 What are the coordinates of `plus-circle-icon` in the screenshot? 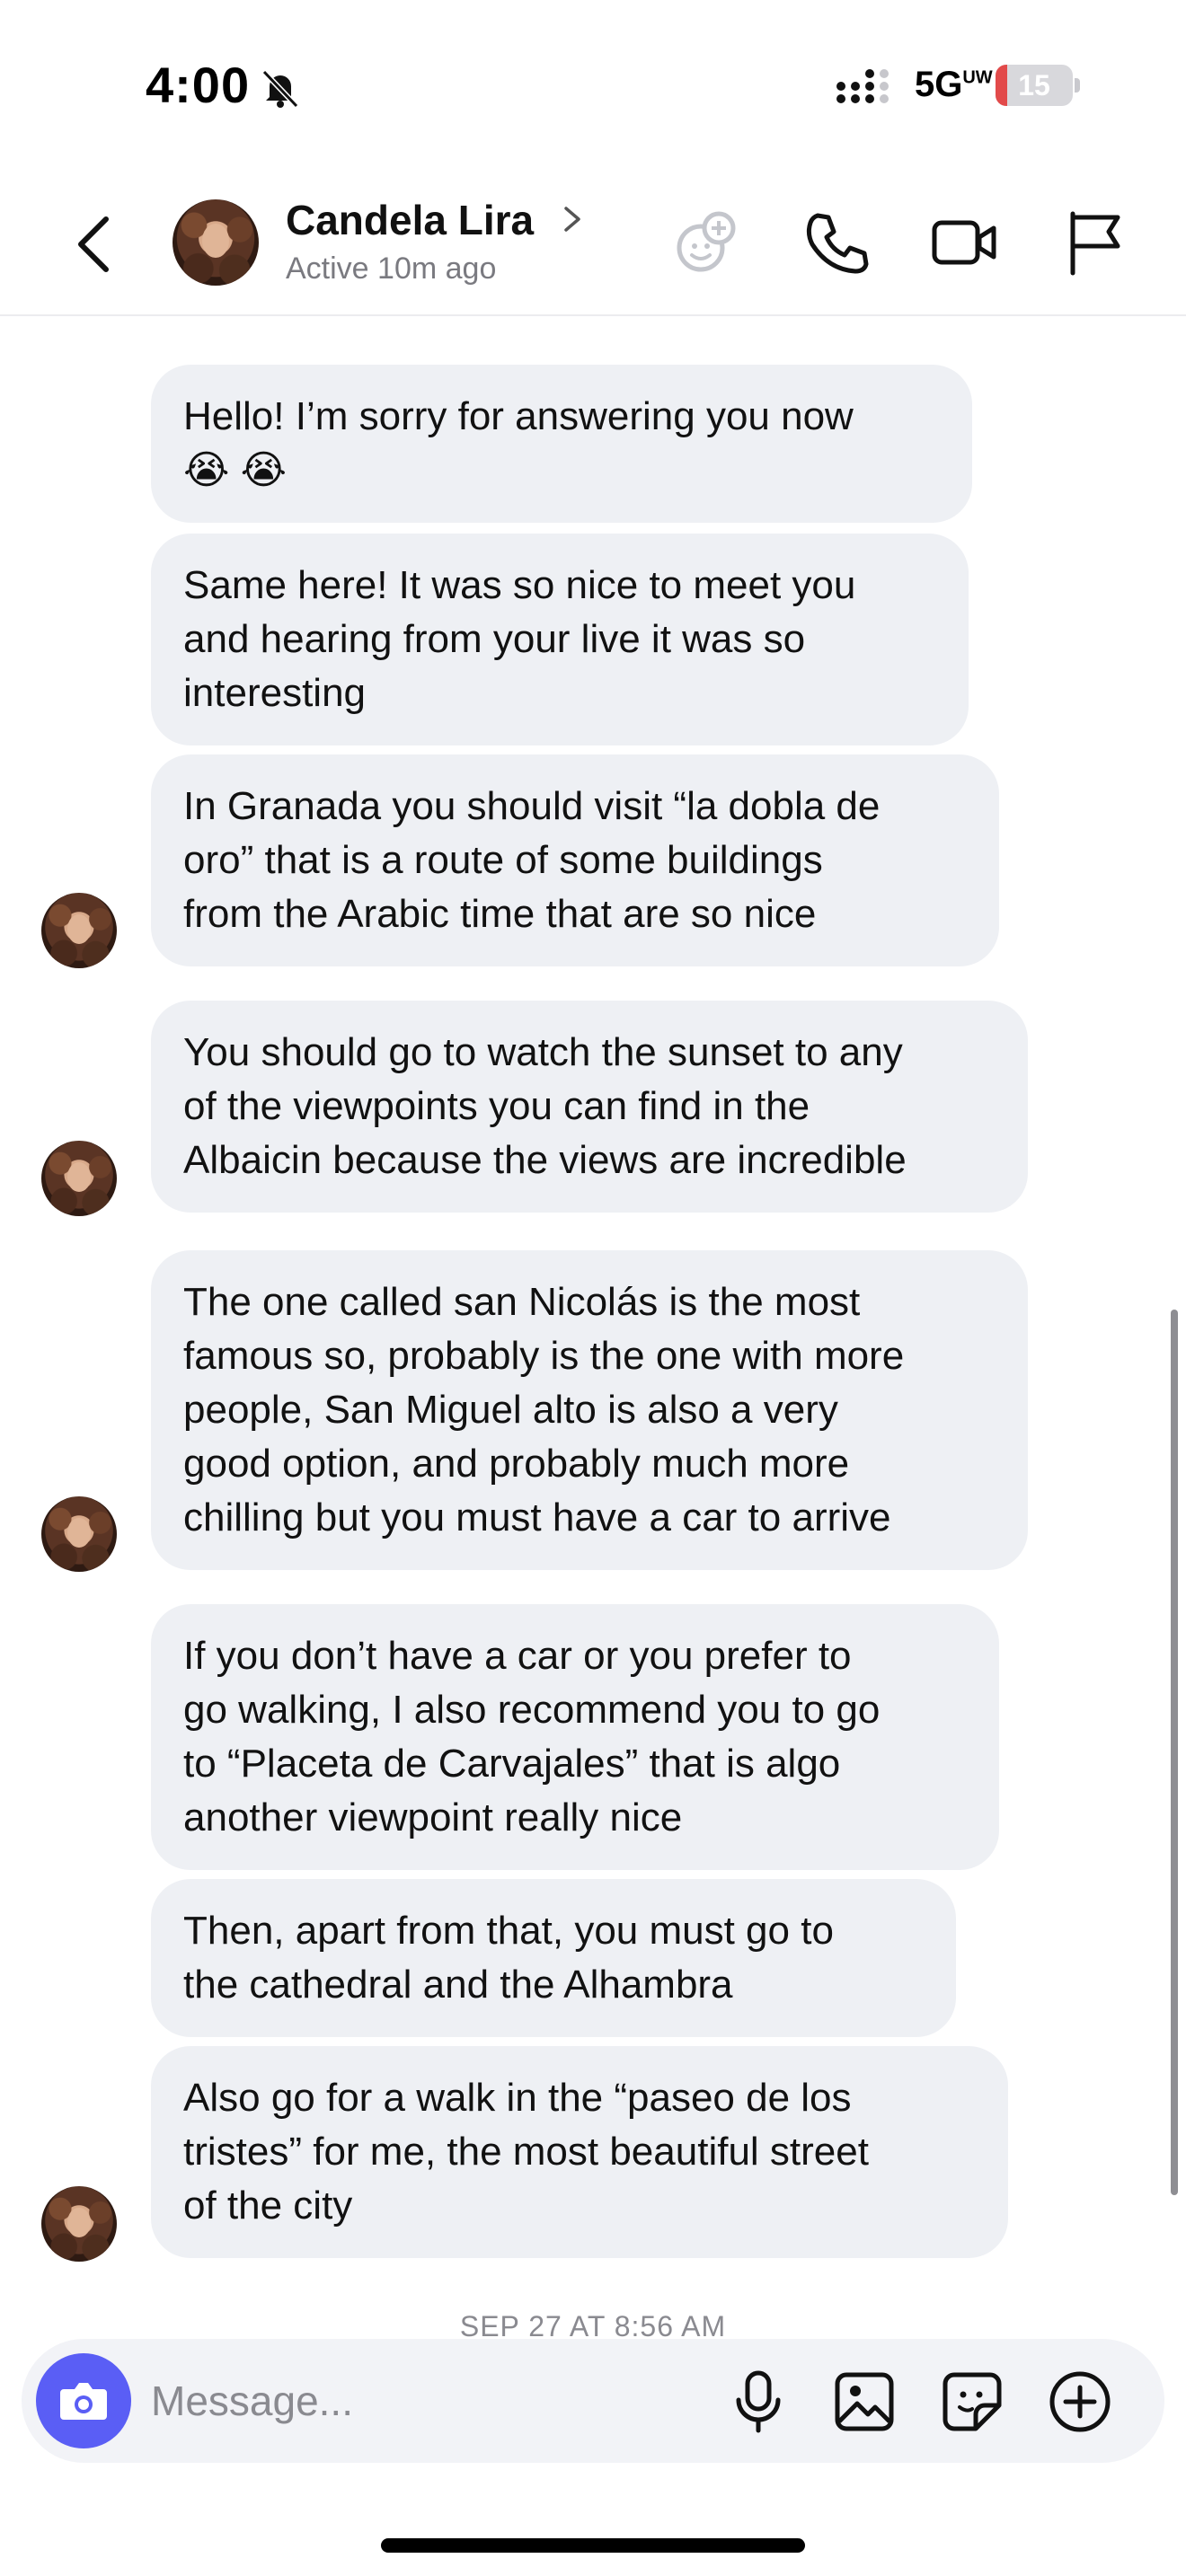 It's located at (1080, 2402).